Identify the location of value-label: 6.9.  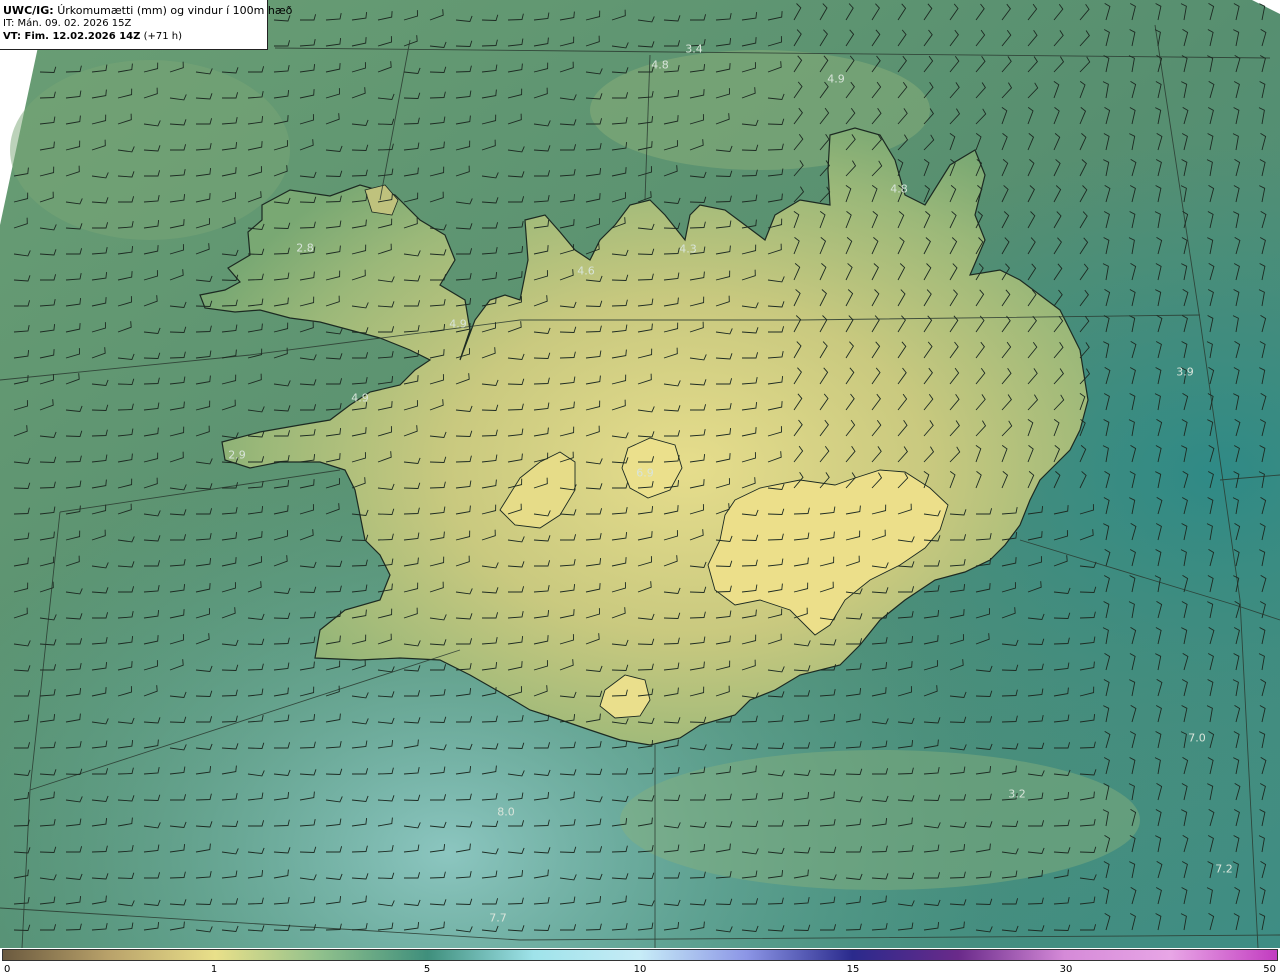
(645, 473).